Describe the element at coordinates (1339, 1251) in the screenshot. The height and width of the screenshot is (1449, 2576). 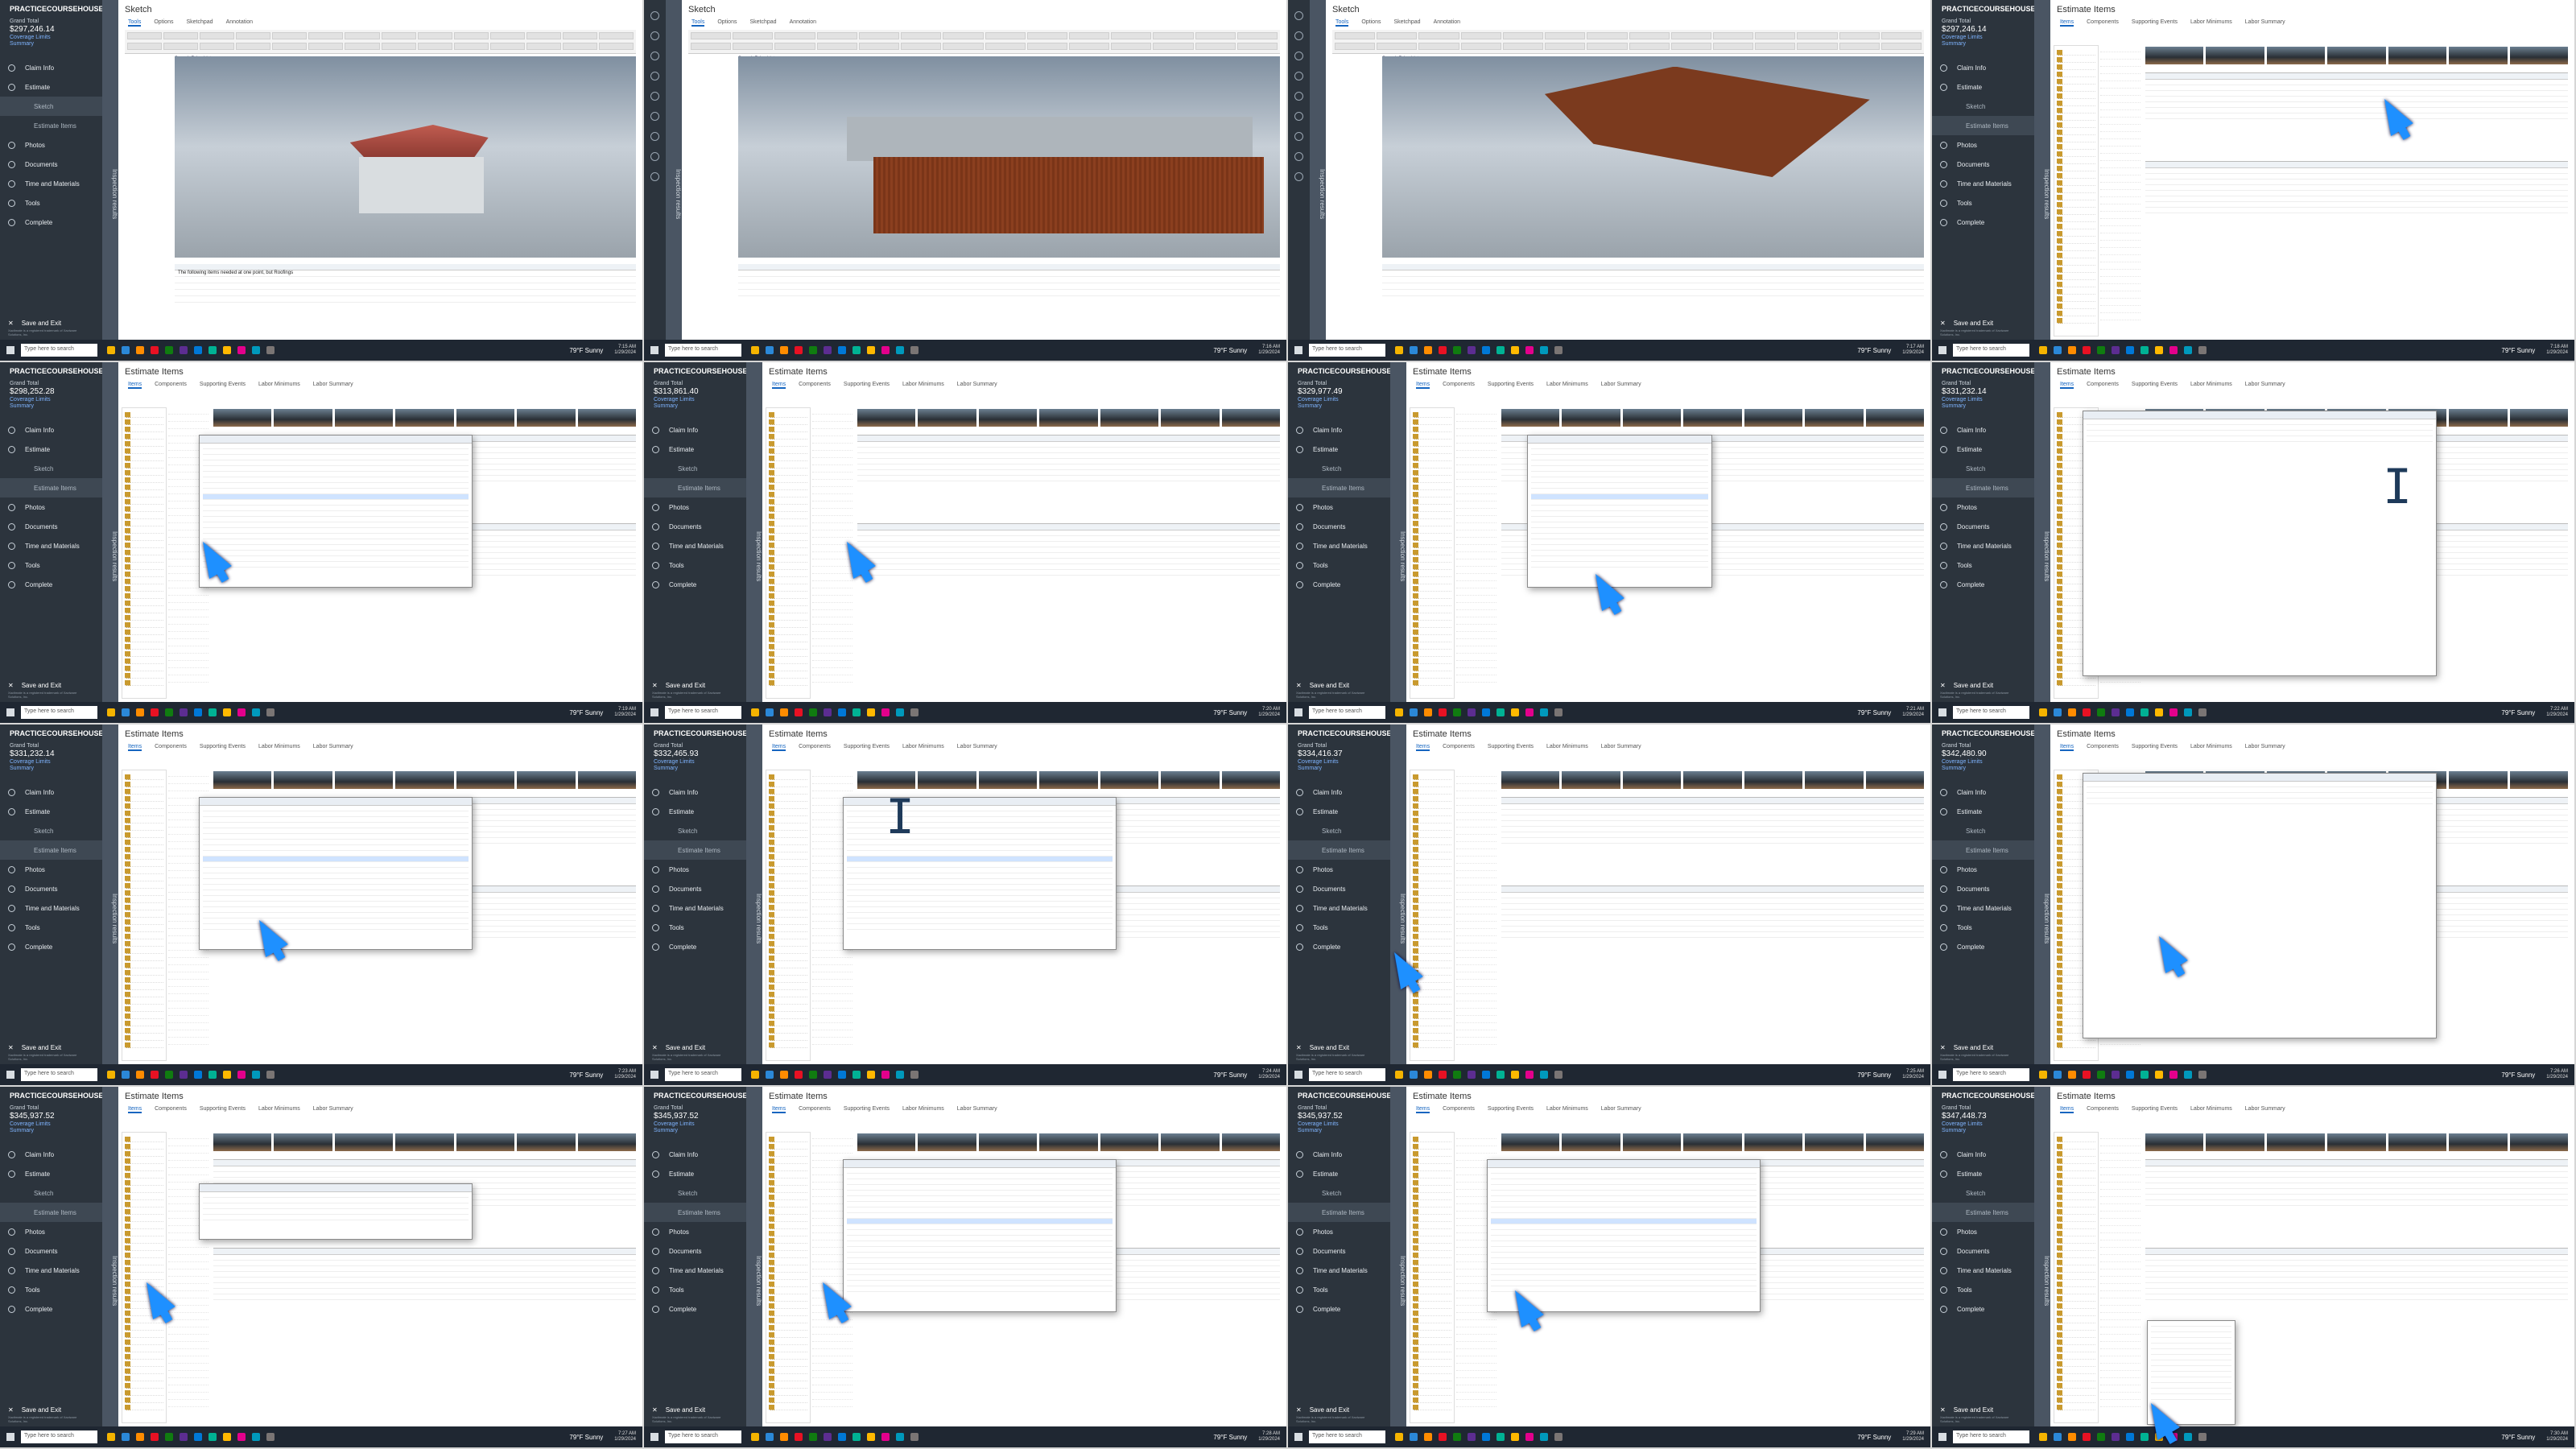
I see `nav-item-documents: Documents` at that location.